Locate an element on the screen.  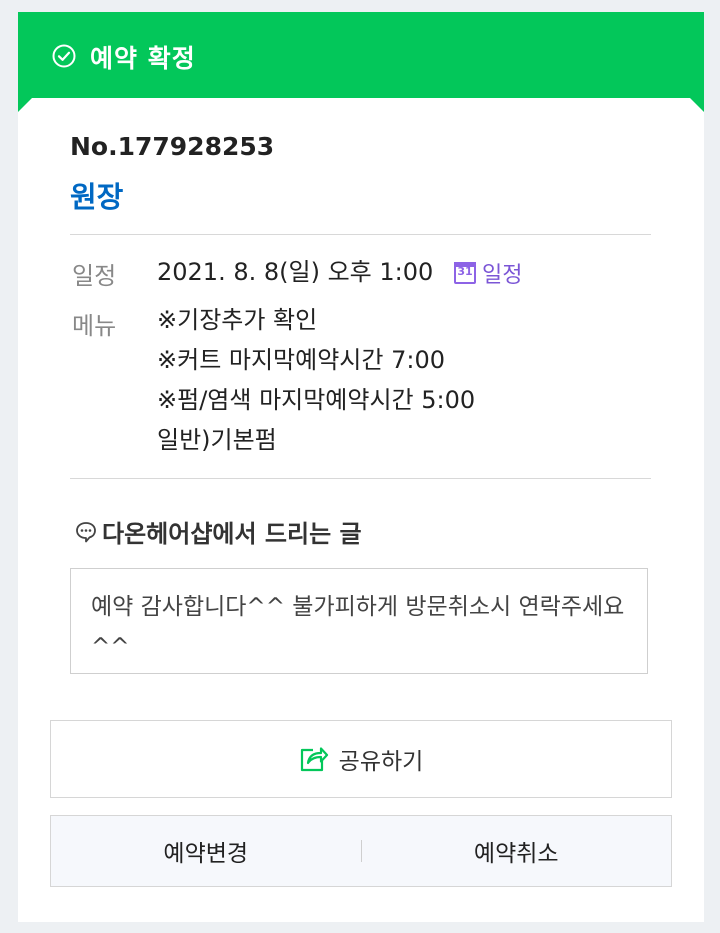
shop-name: 원장 is located at coordinates (97, 197).